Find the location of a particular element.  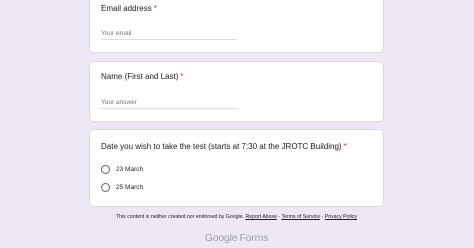

radio-option-23-march: 23 March is located at coordinates (122, 169).